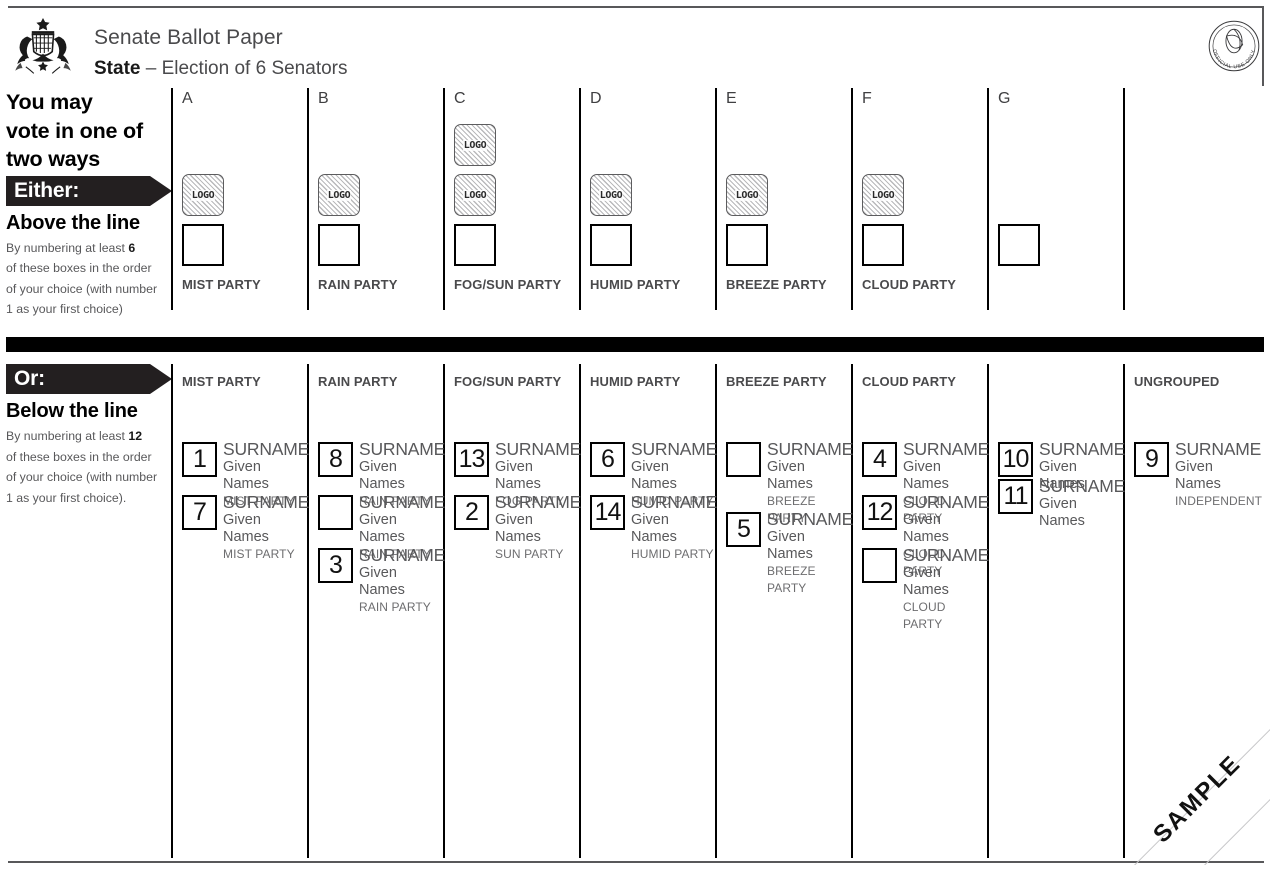 This screenshot has height=869, width=1272. What do you see at coordinates (909, 284) in the screenshot?
I see `above-the-line-party-name-f: CLOUD PARTY` at bounding box center [909, 284].